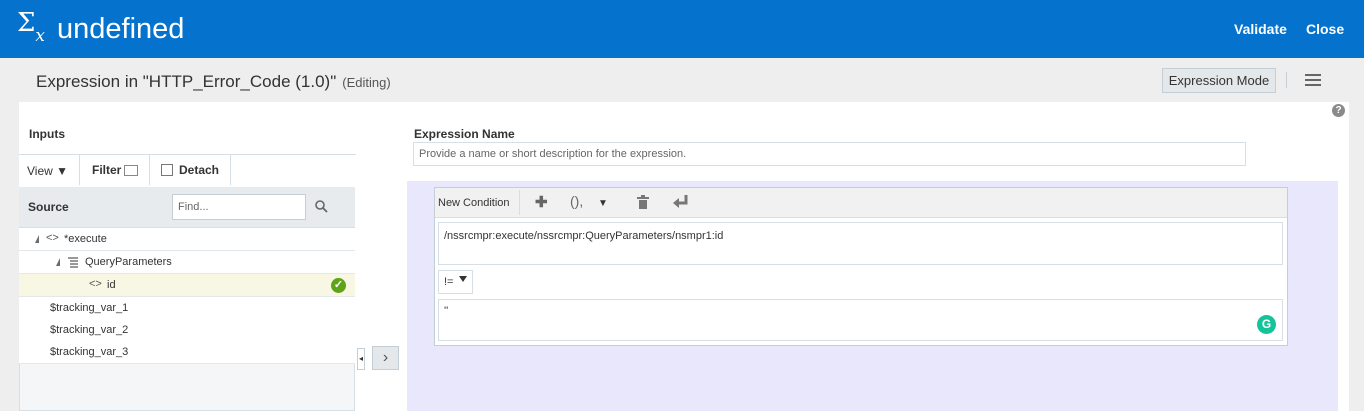 Image resolution: width=1364 pixels, height=411 pixels. What do you see at coordinates (115, 170) in the screenshot?
I see `filter-button: Filter` at bounding box center [115, 170].